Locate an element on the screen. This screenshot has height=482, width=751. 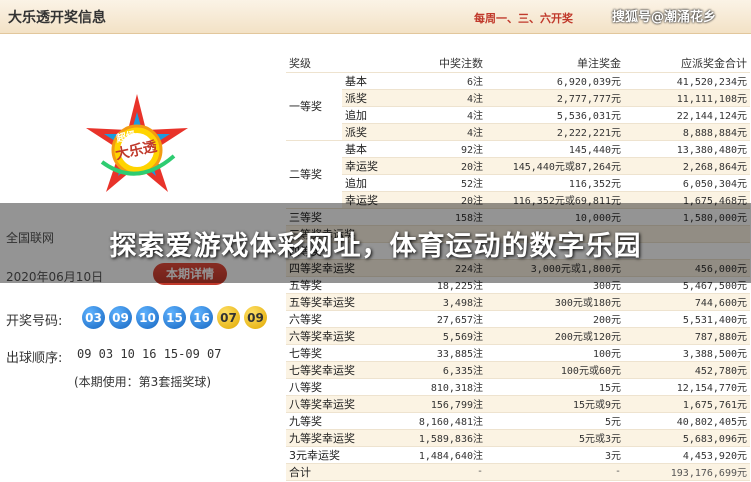
prize-total: 3,388,500元 is located at coordinates (687, 353).